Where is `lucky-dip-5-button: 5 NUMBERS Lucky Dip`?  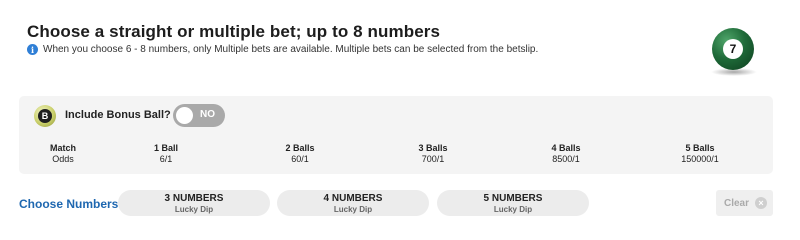 lucky-dip-5-button: 5 NUMBERS Lucky Dip is located at coordinates (513, 203).